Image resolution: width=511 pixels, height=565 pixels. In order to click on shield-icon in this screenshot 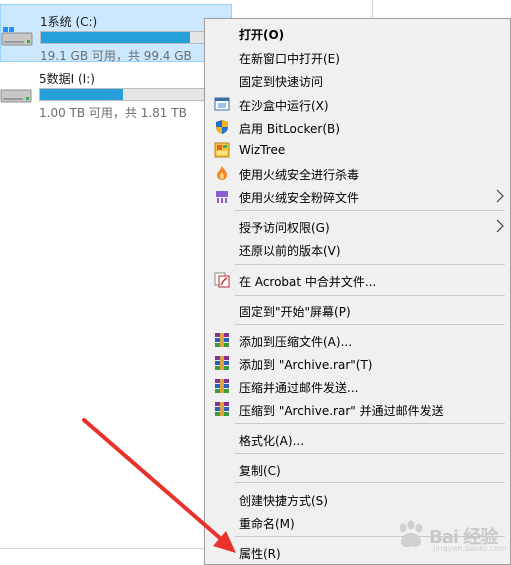, I will do `click(222, 127)`.